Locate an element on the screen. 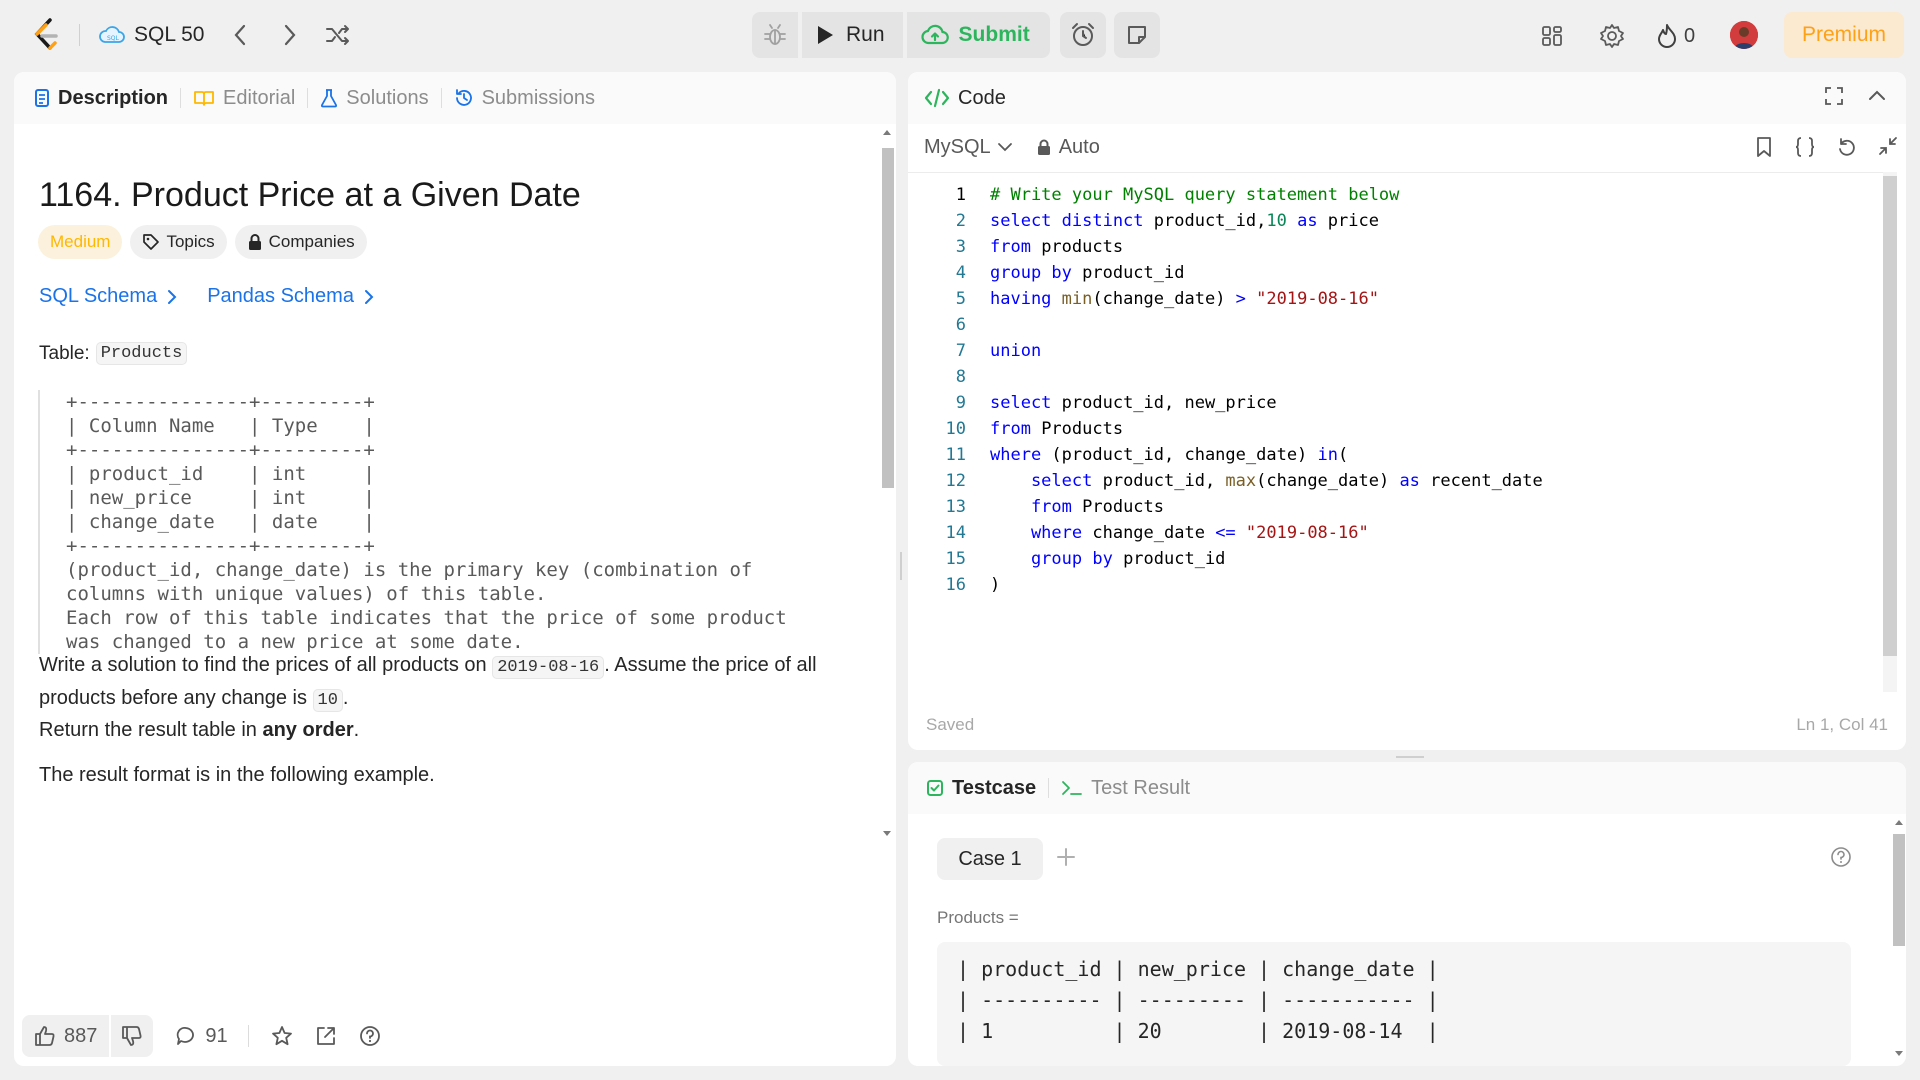  tab-solutions: Solutions is located at coordinates (374, 98).